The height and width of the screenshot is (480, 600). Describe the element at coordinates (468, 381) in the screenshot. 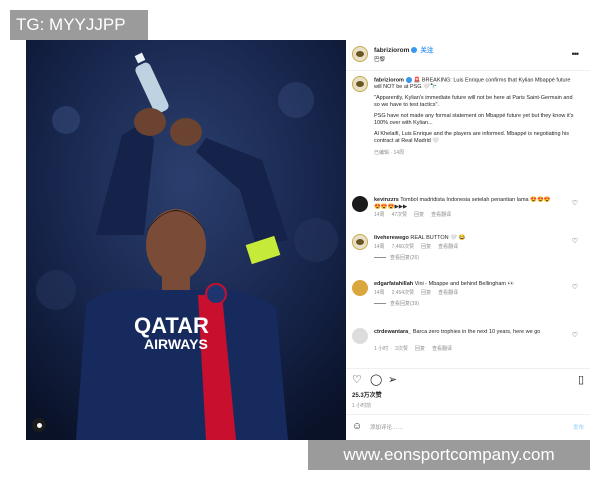

I see `post-actions-bar: ♡ ◯ ➢ ▯` at that location.